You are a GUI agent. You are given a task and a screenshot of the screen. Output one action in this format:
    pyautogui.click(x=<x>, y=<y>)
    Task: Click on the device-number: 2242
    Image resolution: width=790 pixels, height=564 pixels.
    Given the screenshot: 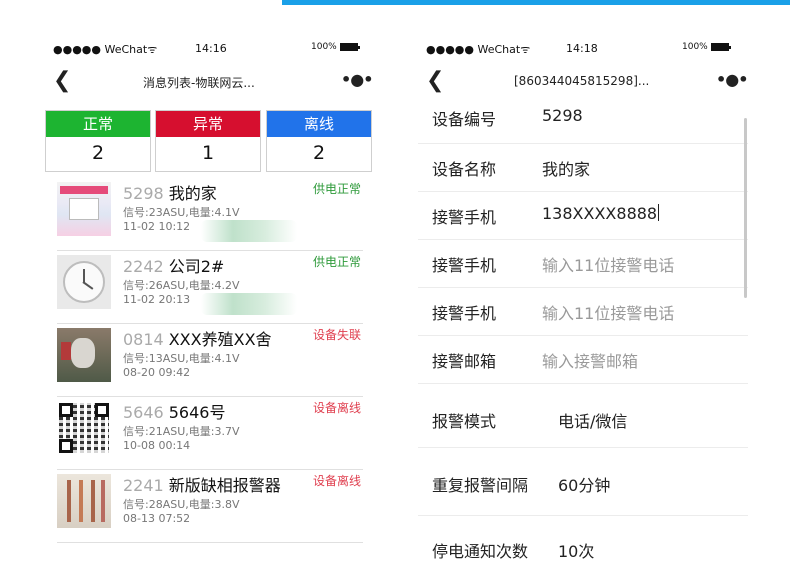 What is the action you would take?
    pyautogui.click(x=143, y=266)
    